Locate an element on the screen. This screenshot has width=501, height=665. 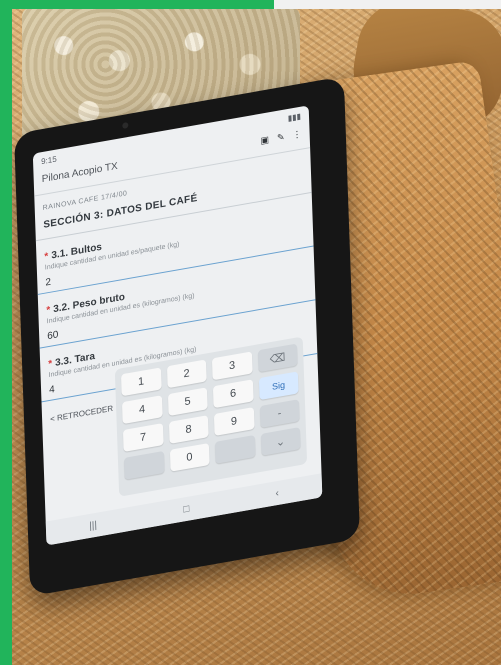
status-signal-icon: ▮▮▮ is located at coordinates (294, 117).